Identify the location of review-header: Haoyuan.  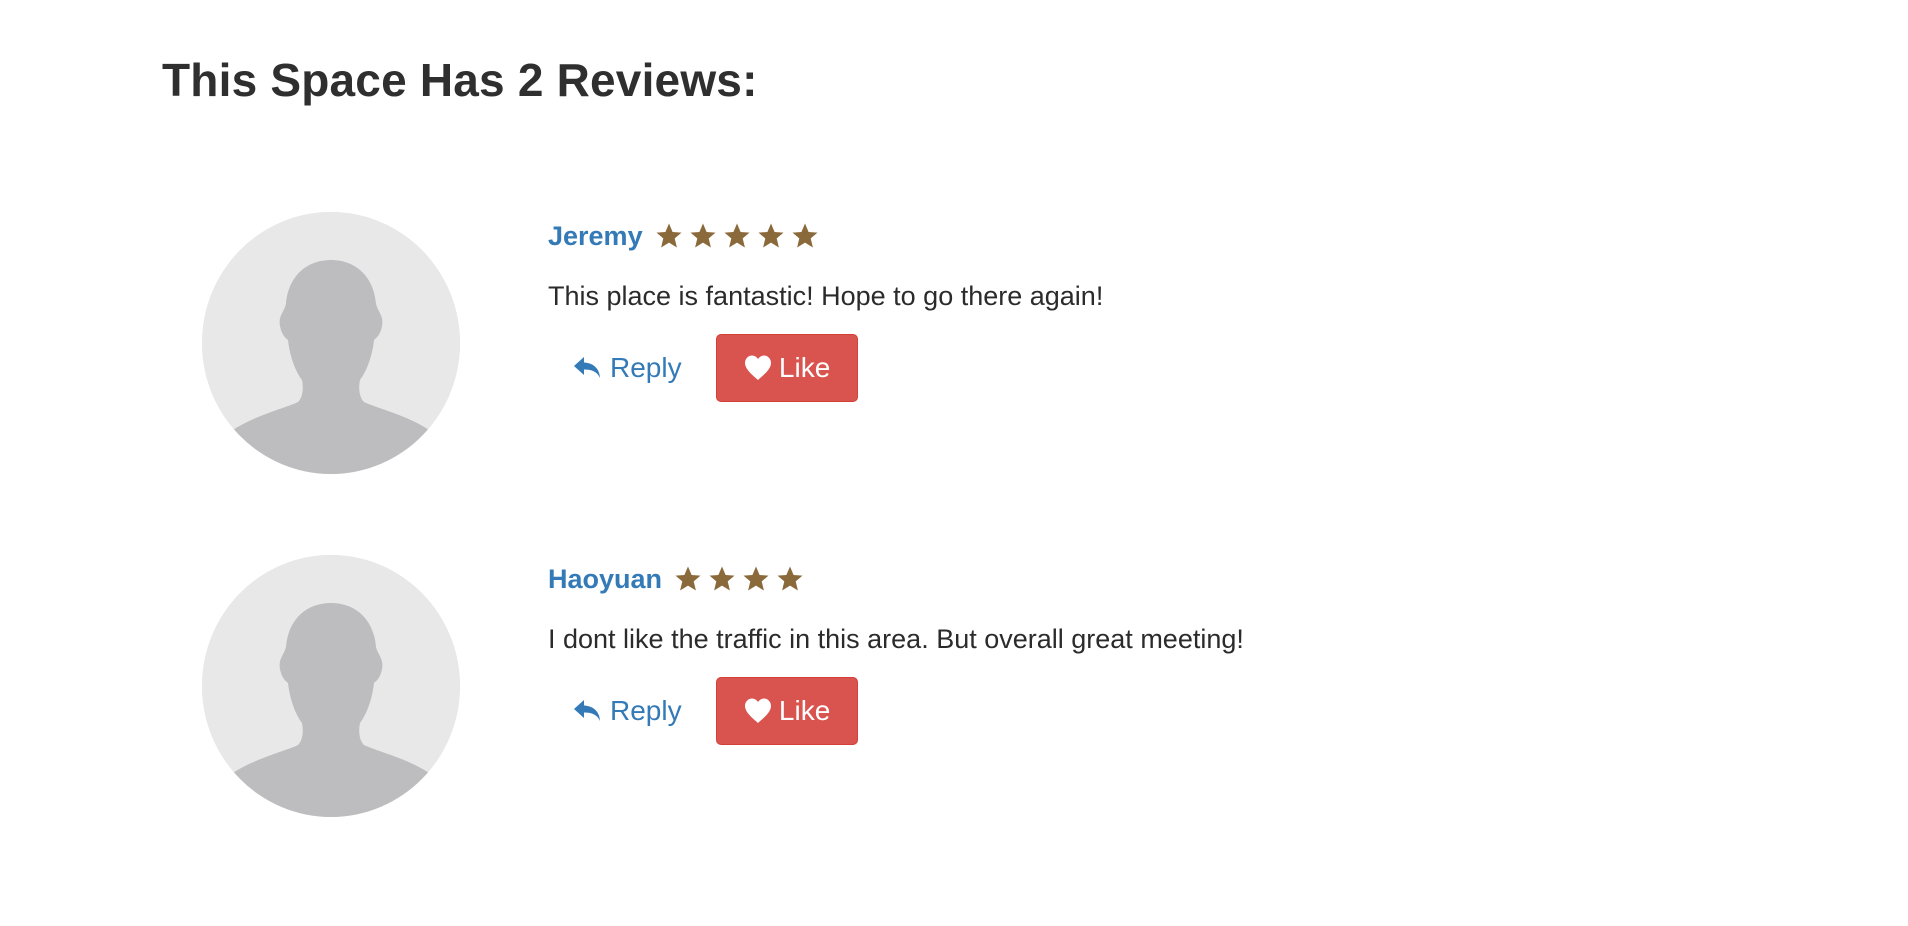
(676, 579).